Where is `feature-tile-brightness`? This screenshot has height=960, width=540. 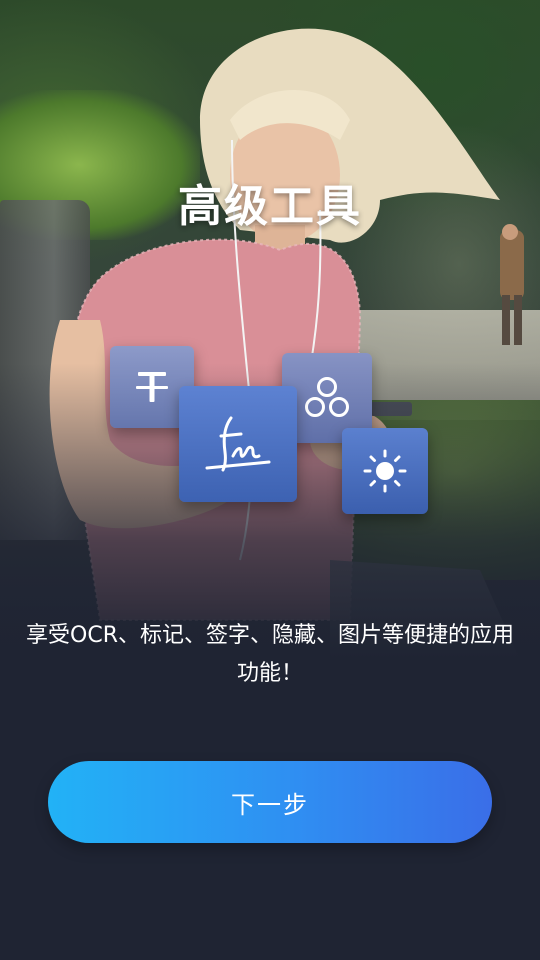 feature-tile-brightness is located at coordinates (385, 471).